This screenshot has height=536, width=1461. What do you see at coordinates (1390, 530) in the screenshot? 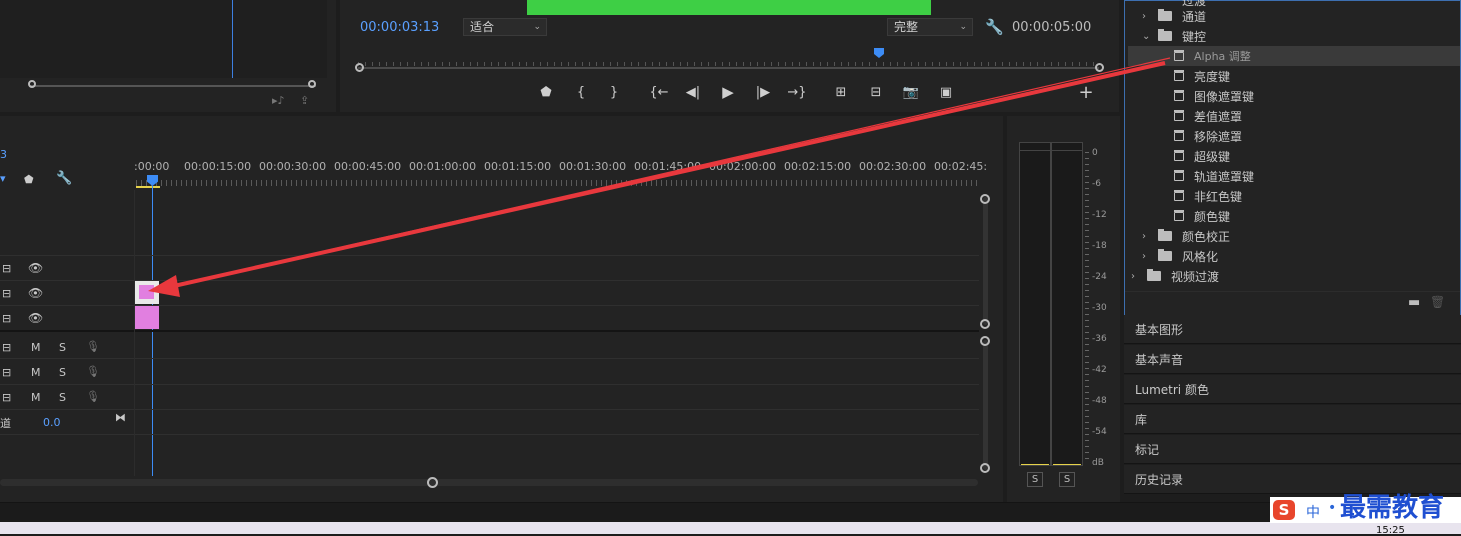
I see `system-clock: 15:25` at bounding box center [1390, 530].